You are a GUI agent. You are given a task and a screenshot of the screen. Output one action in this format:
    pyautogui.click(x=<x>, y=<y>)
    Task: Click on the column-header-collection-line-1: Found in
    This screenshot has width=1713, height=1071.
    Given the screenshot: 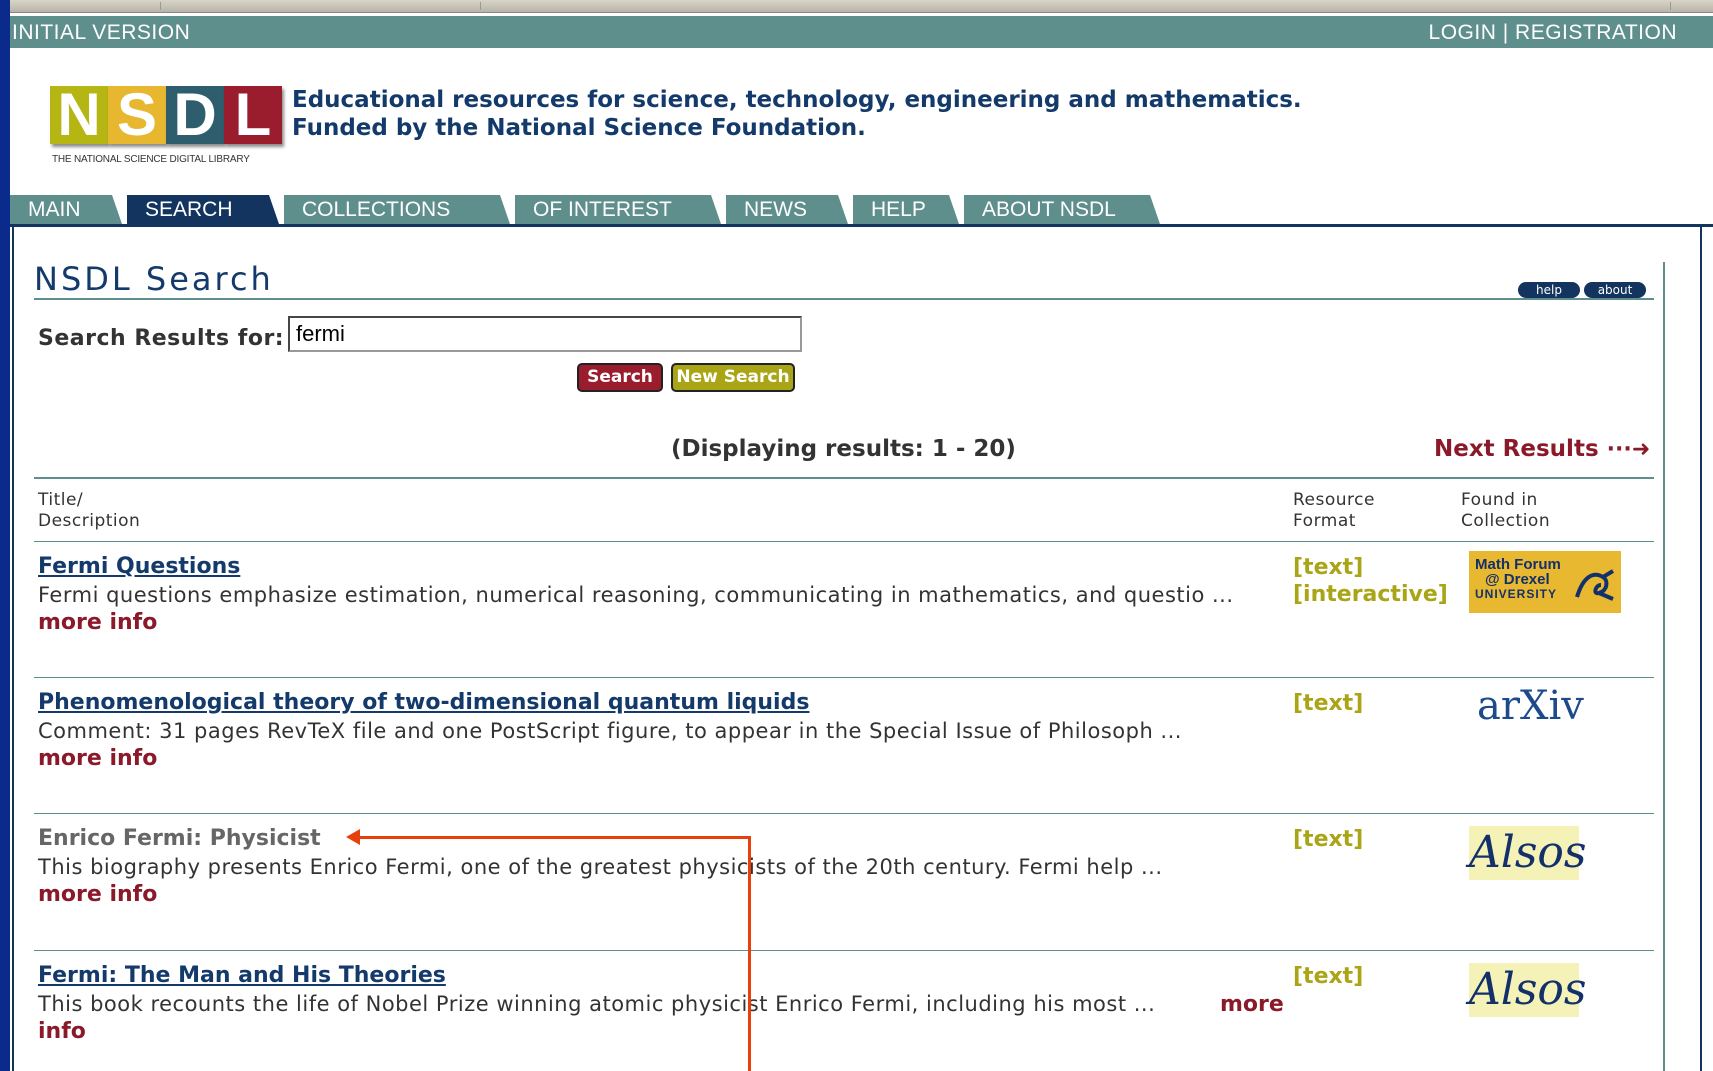 What is the action you would take?
    pyautogui.click(x=1499, y=500)
    